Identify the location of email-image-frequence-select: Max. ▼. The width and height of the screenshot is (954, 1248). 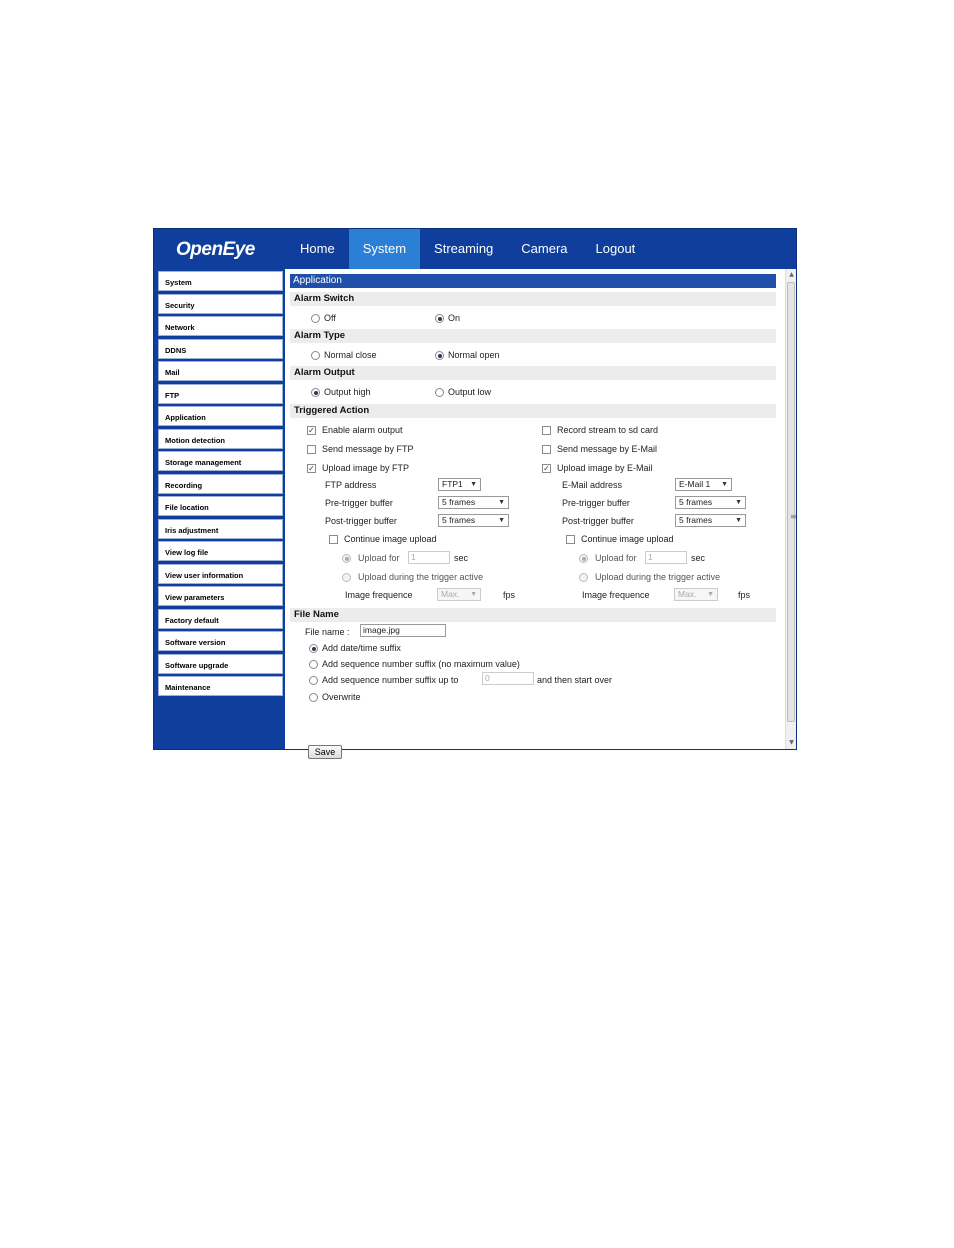
(696, 594).